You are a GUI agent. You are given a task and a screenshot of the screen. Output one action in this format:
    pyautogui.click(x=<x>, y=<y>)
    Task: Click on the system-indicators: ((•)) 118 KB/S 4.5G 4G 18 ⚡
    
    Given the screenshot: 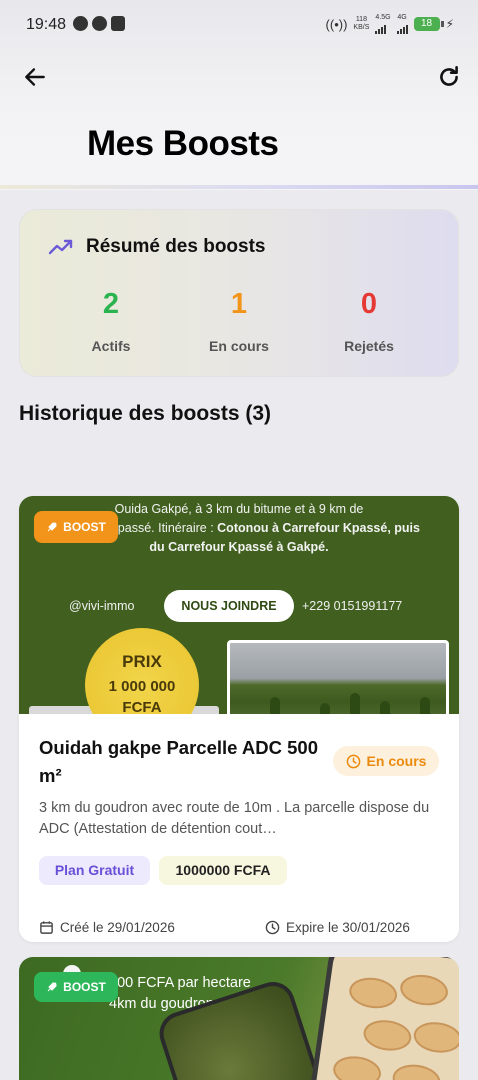 What is the action you would take?
    pyautogui.click(x=390, y=24)
    